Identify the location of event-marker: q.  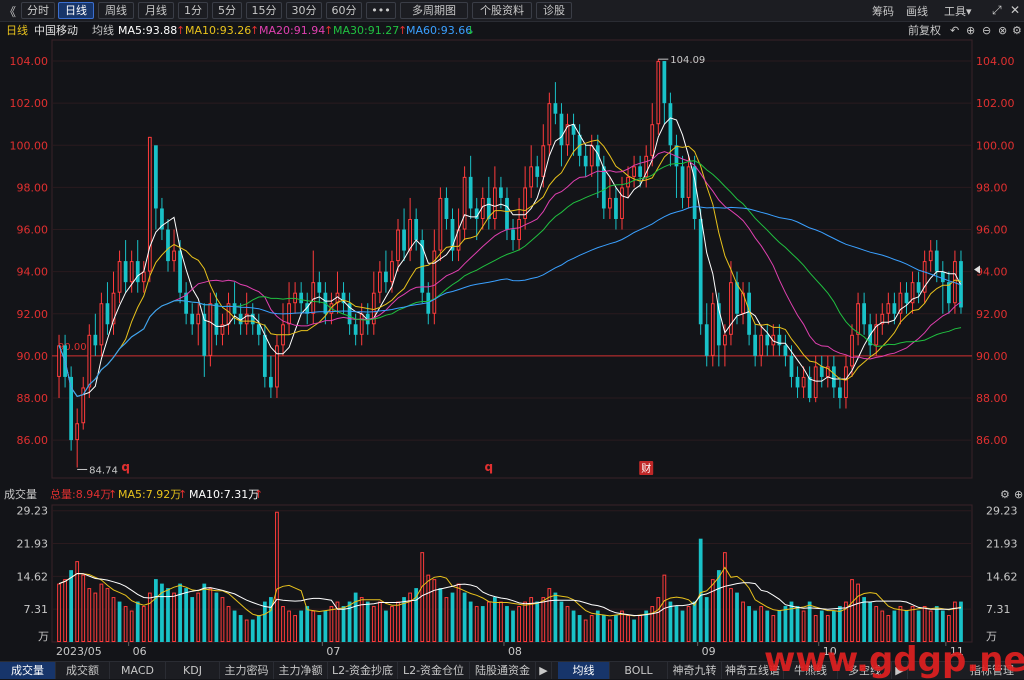
(489, 467).